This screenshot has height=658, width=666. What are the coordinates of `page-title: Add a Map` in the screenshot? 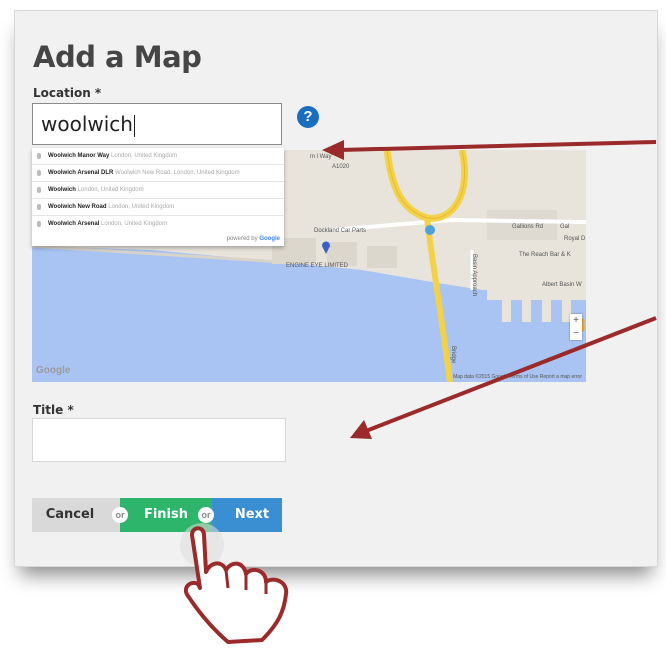 It's located at (117, 57).